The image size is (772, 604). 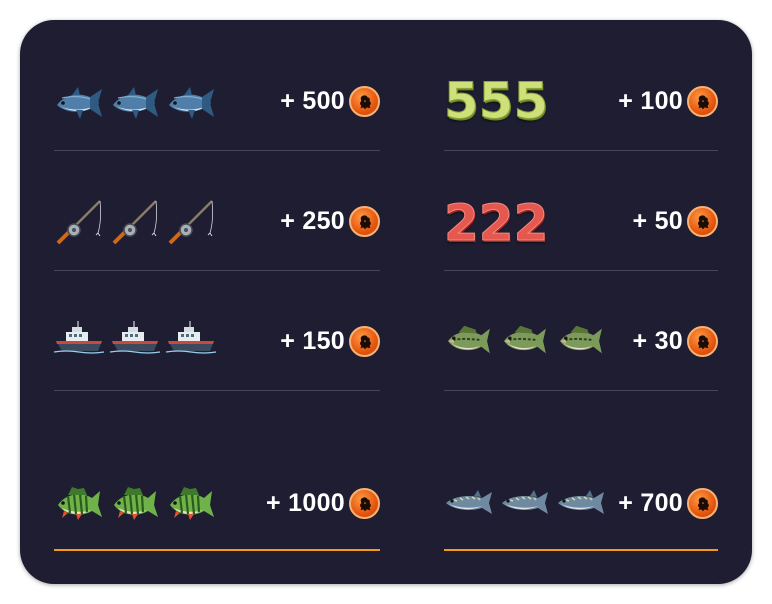 What do you see at coordinates (580, 100) in the screenshot?
I see `paytable-row-555: 555 + 100` at bounding box center [580, 100].